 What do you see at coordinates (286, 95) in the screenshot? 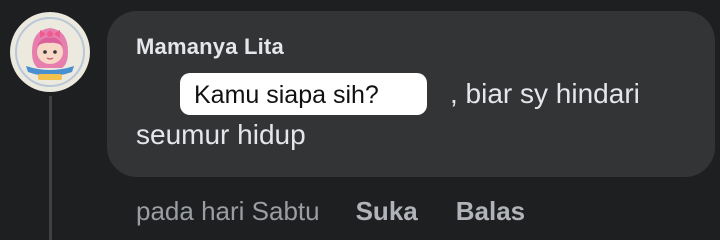
I see `mention-text: Kamu siapa sih?` at bounding box center [286, 95].